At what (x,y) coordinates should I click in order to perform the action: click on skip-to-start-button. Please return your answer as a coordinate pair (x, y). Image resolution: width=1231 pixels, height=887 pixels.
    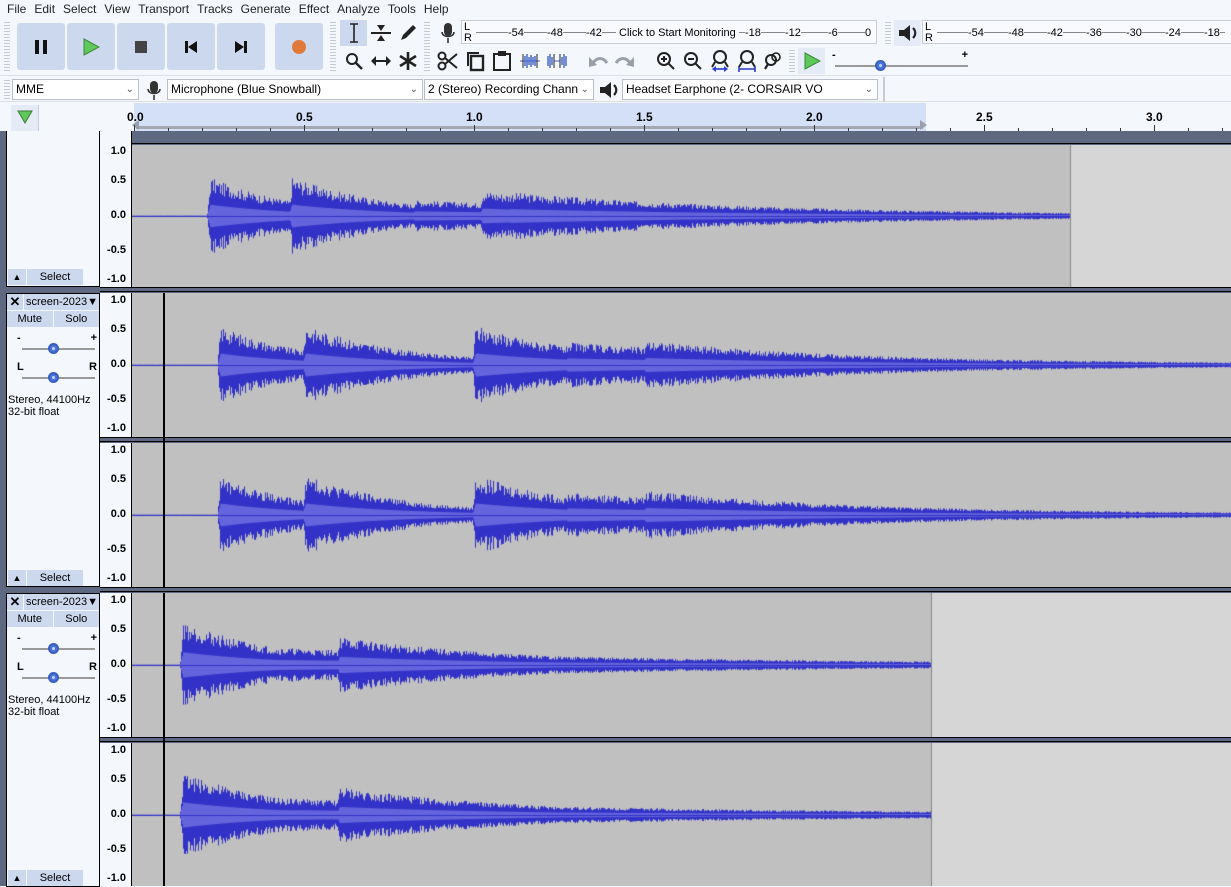
    Looking at the image, I should click on (191, 46).